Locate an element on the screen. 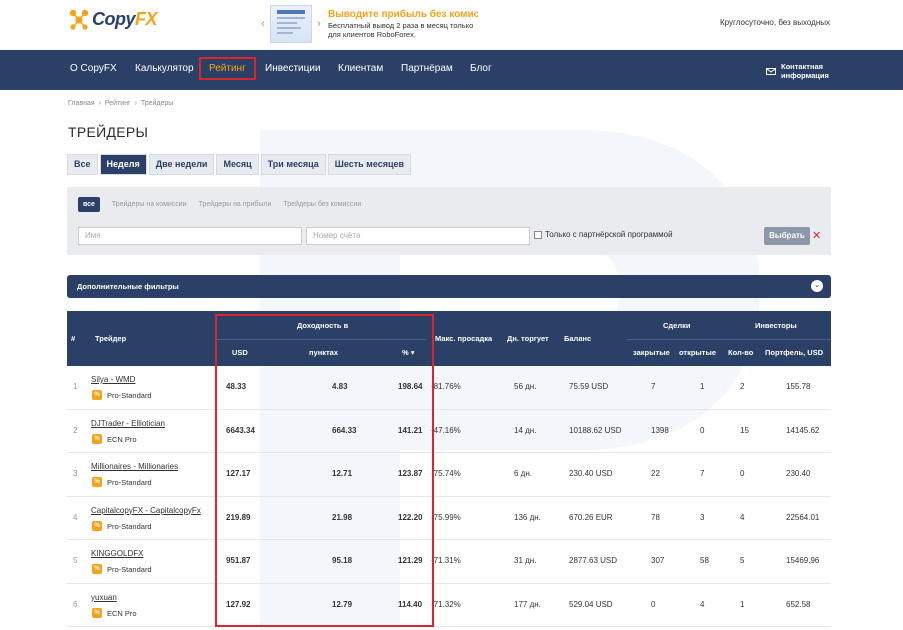 The width and height of the screenshot is (903, 630). subtab-profit: Трейдеры на прибыли is located at coordinates (235, 204).